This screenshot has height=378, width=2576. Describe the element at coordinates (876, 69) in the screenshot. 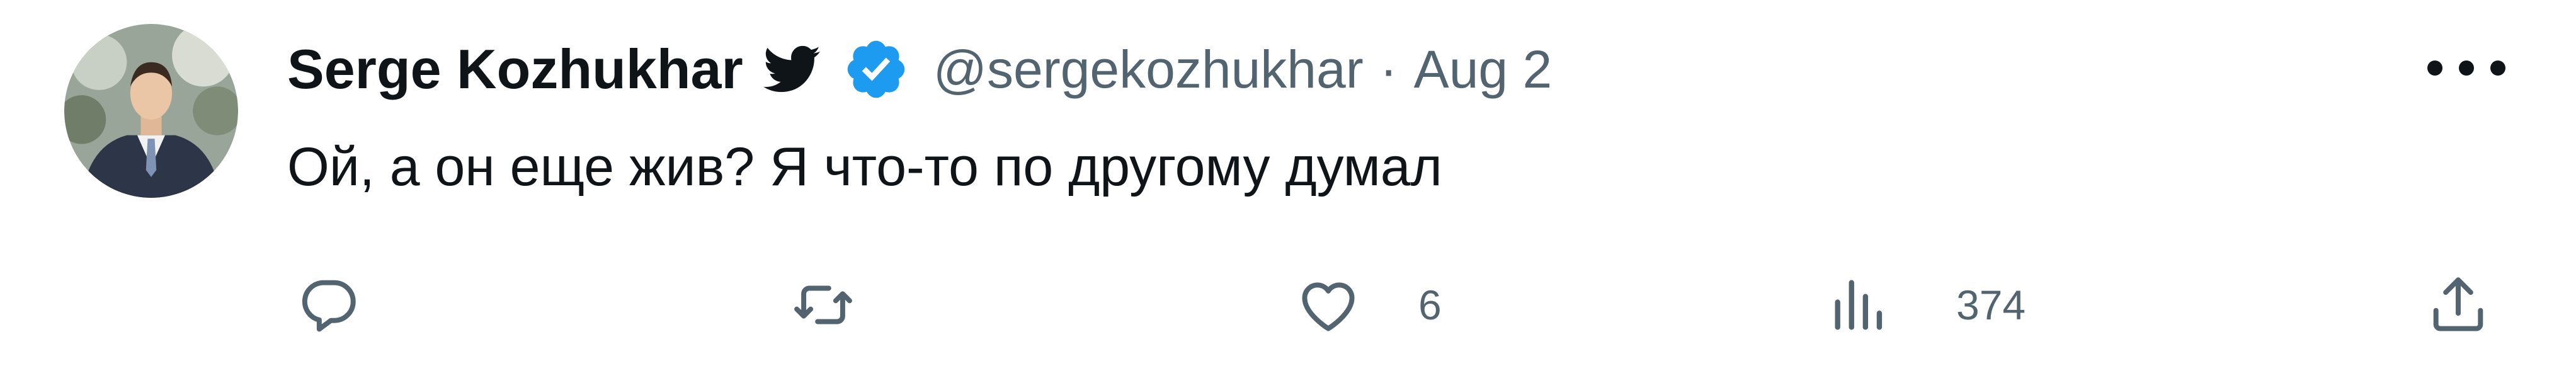

I see `verified-badge-icon` at that location.